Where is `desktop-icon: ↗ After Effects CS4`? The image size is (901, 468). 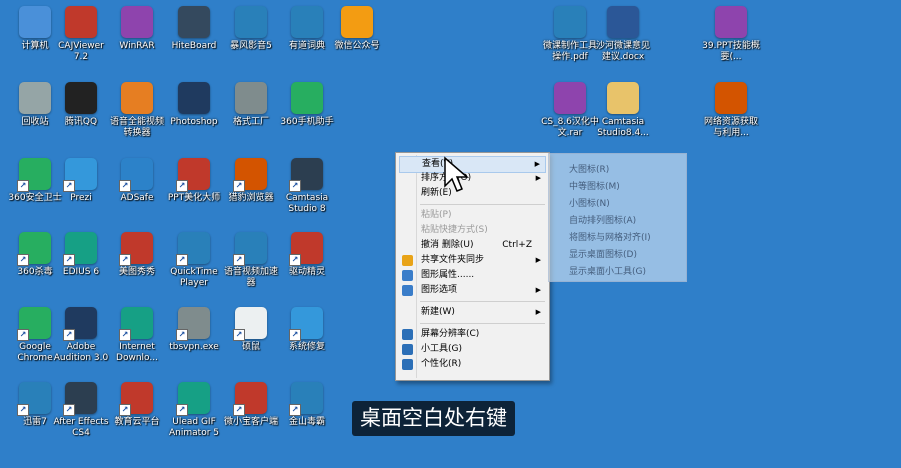
desktop-icon: ↗ After Effects CS4 is located at coordinates (81, 410).